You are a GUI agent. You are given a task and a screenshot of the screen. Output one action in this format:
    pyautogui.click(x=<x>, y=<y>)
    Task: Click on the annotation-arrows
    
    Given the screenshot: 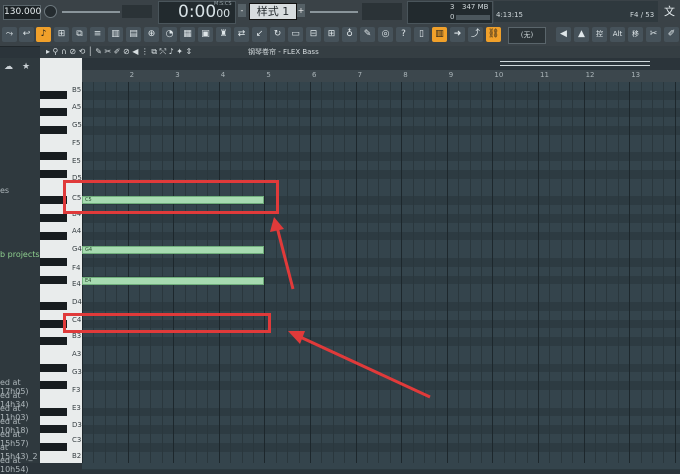 What is the action you would take?
    pyautogui.click(x=350, y=308)
    